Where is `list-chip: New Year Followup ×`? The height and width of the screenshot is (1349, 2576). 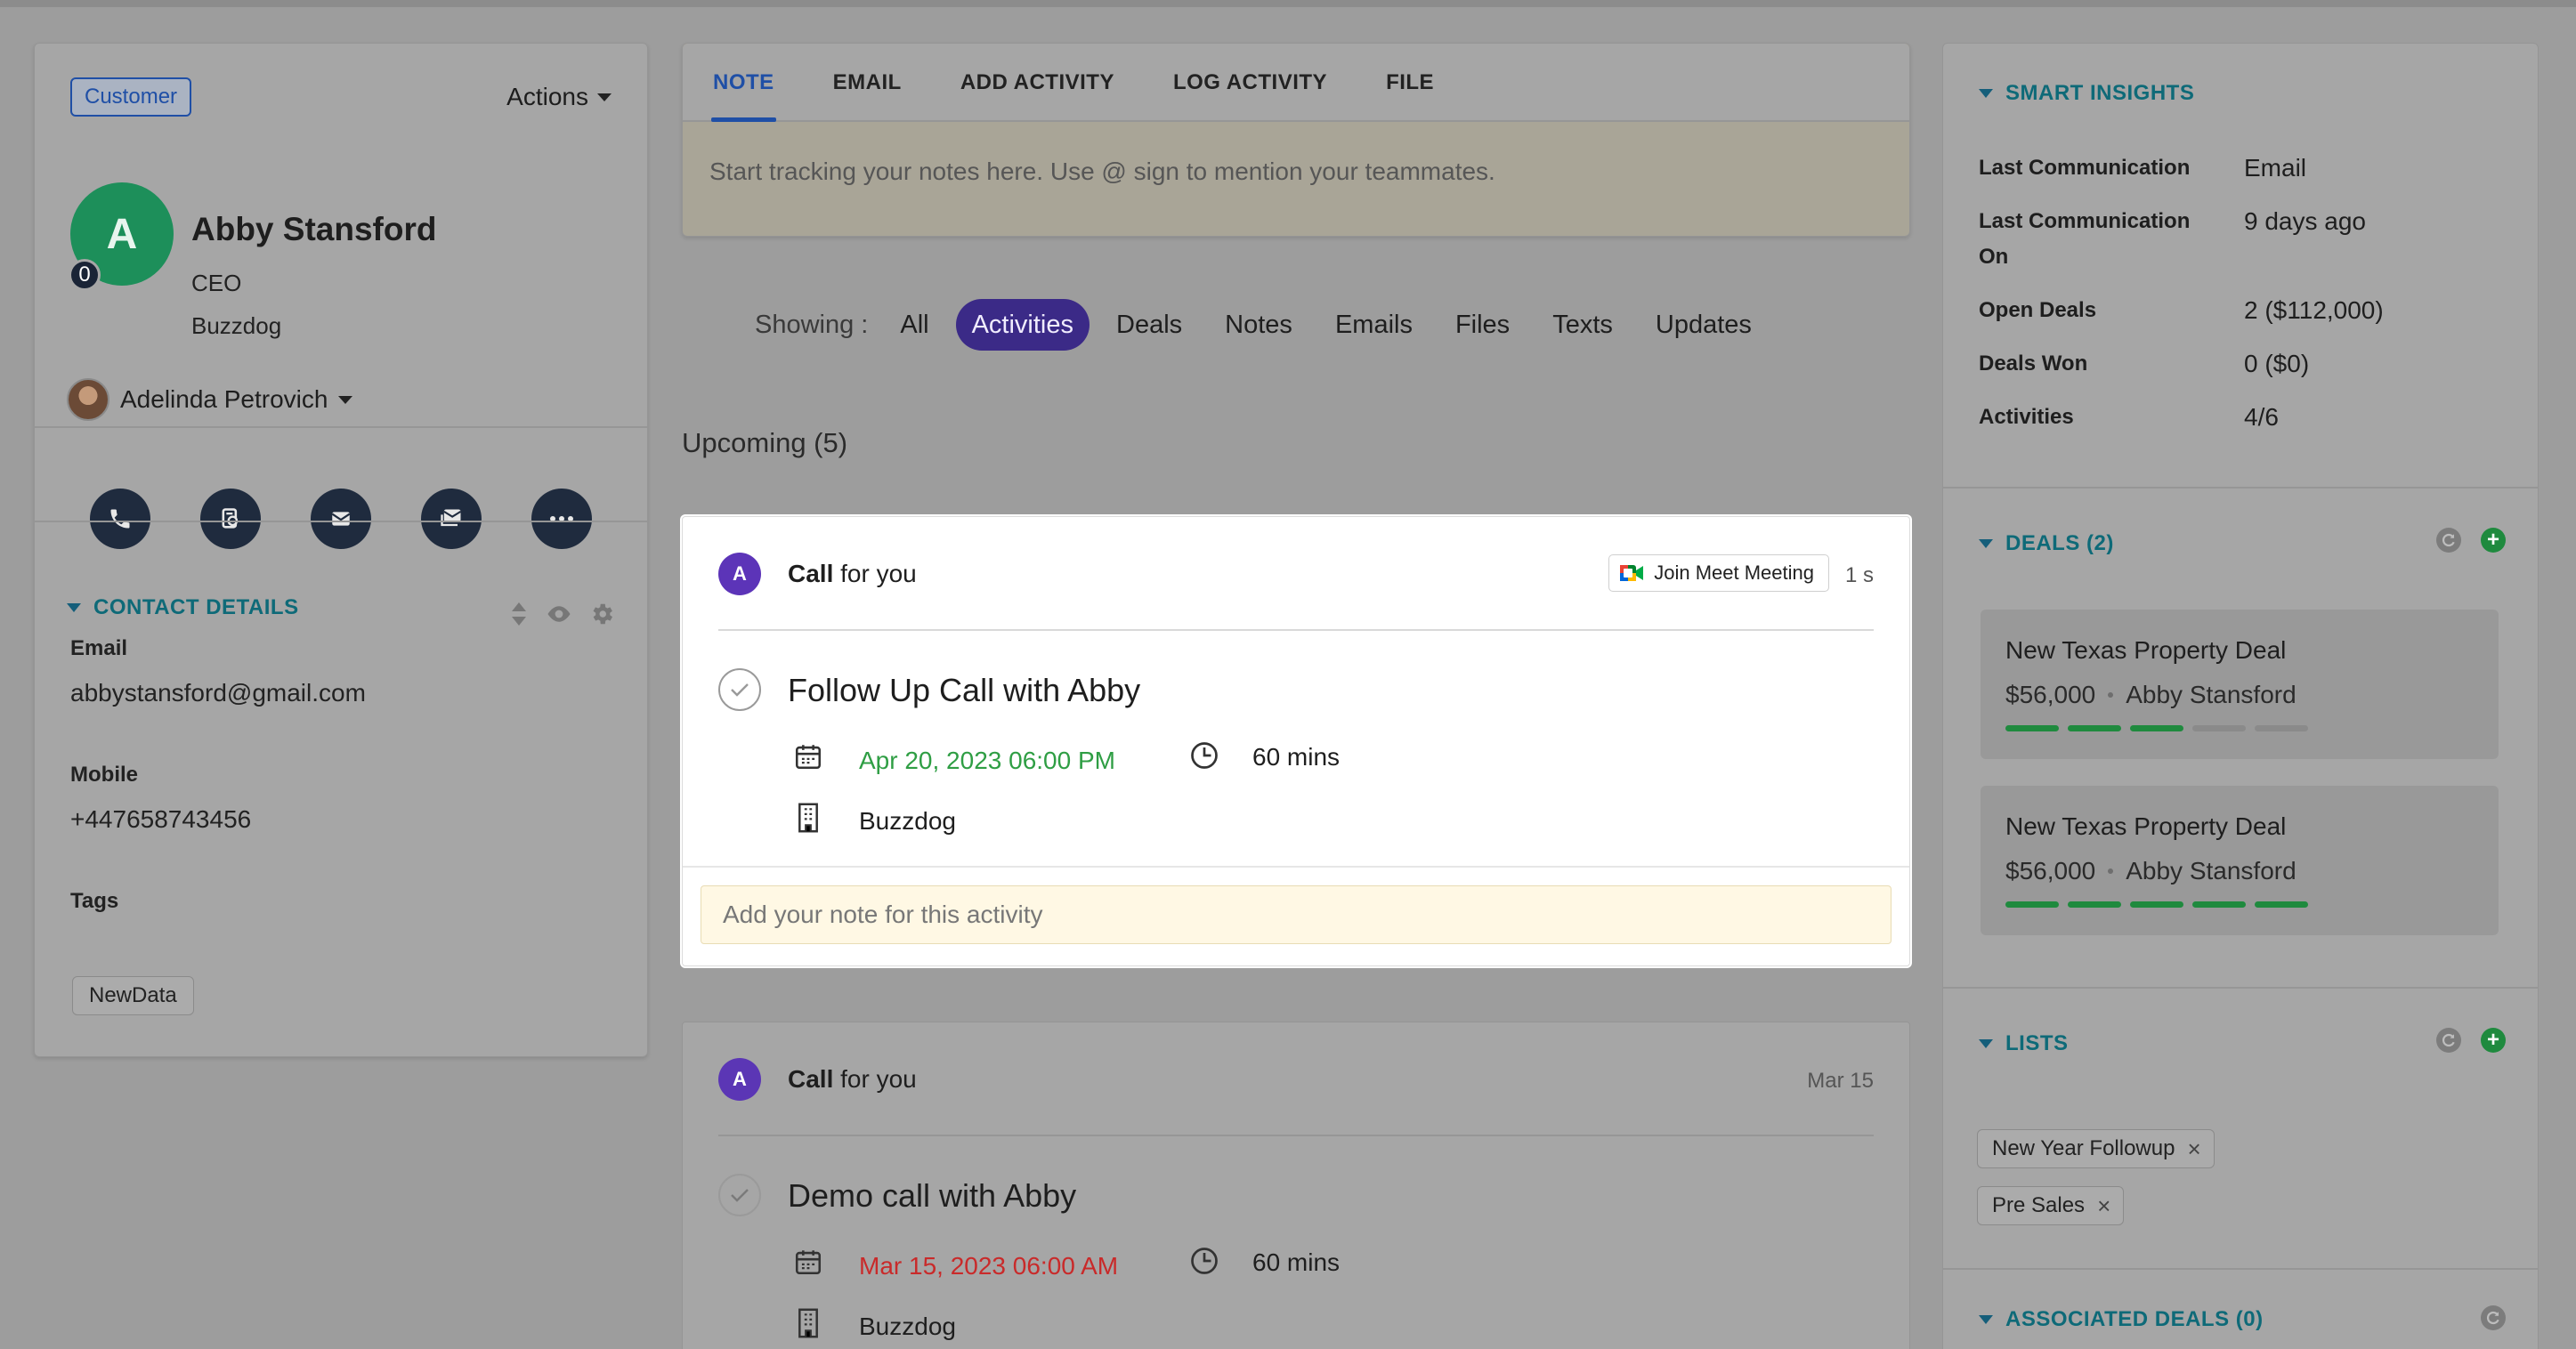
list-chip: New Year Followup × is located at coordinates (2096, 1148).